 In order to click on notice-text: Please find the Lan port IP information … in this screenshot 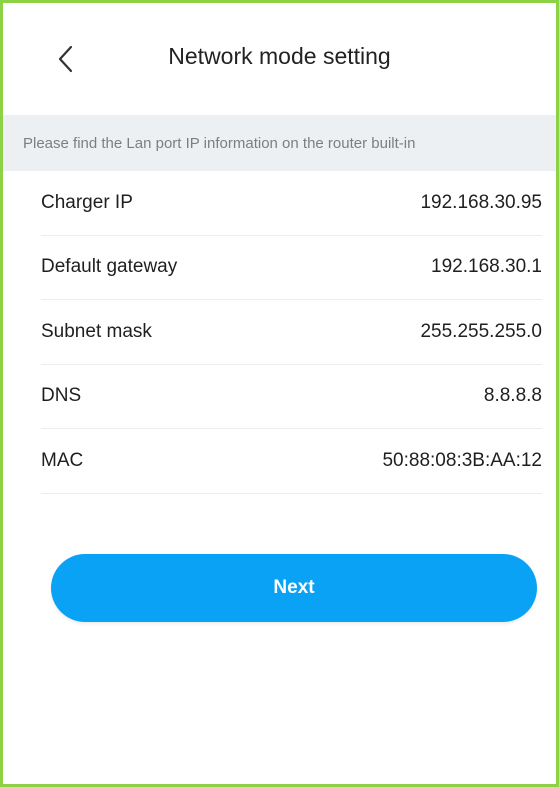, I will do `click(219, 143)`.